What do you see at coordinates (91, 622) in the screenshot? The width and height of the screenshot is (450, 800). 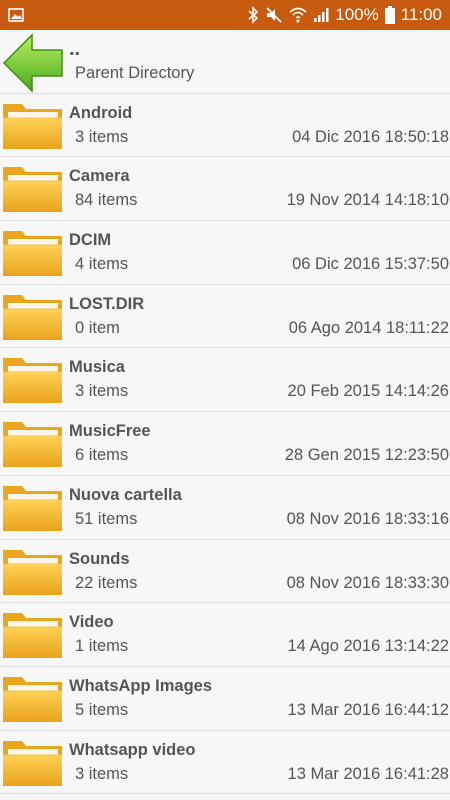 I see `folder-name: Video` at bounding box center [91, 622].